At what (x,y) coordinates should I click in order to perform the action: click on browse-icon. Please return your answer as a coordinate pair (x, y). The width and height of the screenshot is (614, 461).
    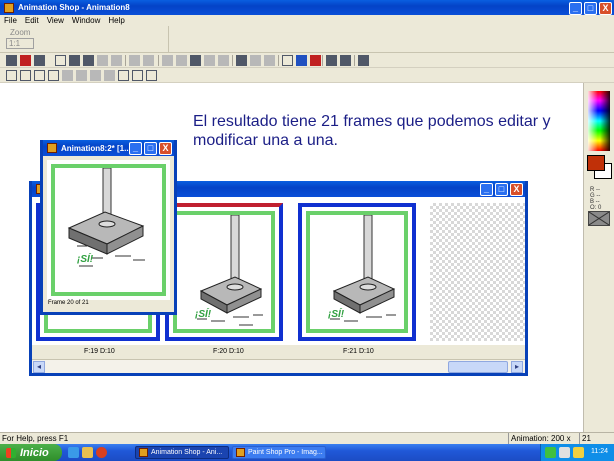
    Looking at the image, I should click on (88, 60).